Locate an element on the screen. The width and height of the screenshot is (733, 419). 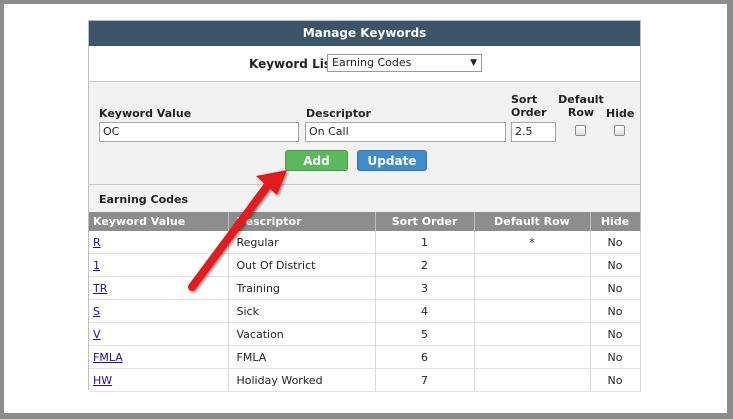
descriptor-cell: Out Of District is located at coordinates (302, 265).